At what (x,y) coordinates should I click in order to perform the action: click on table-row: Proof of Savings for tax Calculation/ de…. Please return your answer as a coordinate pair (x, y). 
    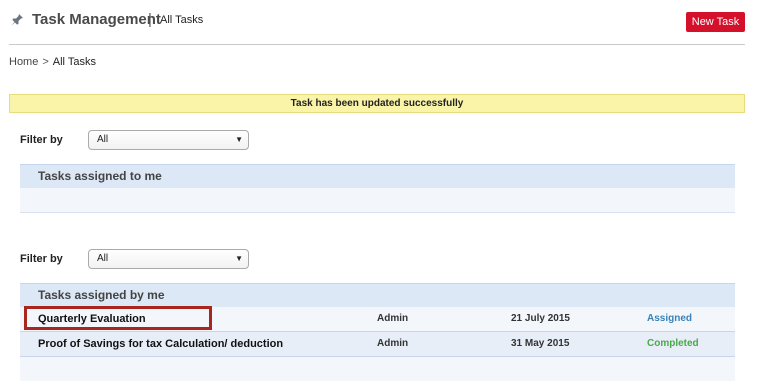
    Looking at the image, I should click on (377, 344).